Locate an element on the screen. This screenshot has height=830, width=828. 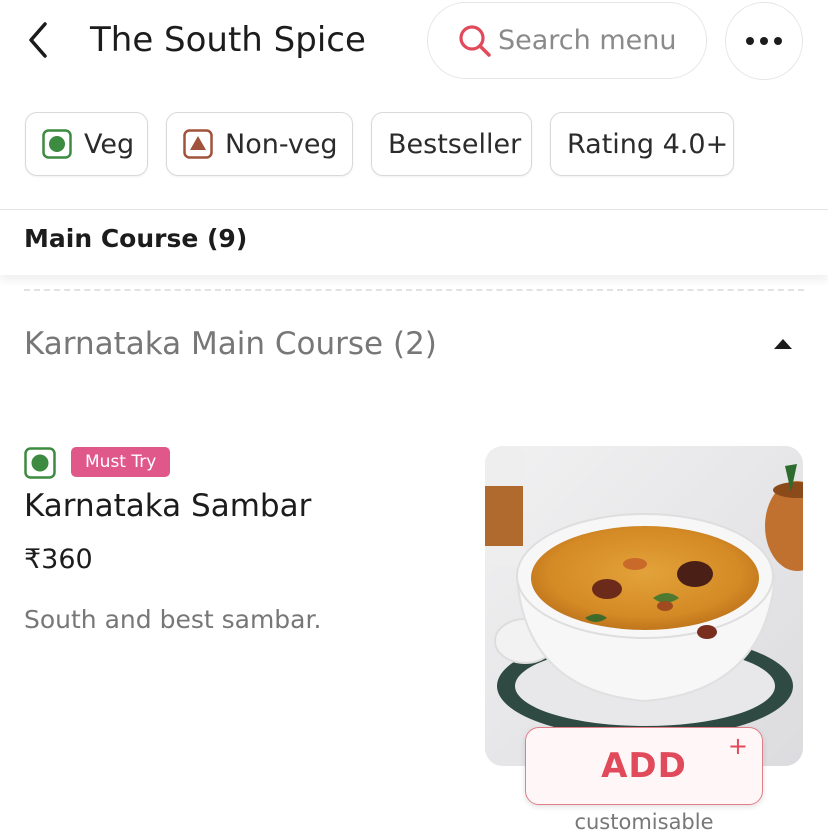
subcategory-title: Karnataka Main Course (2) is located at coordinates (230, 344).